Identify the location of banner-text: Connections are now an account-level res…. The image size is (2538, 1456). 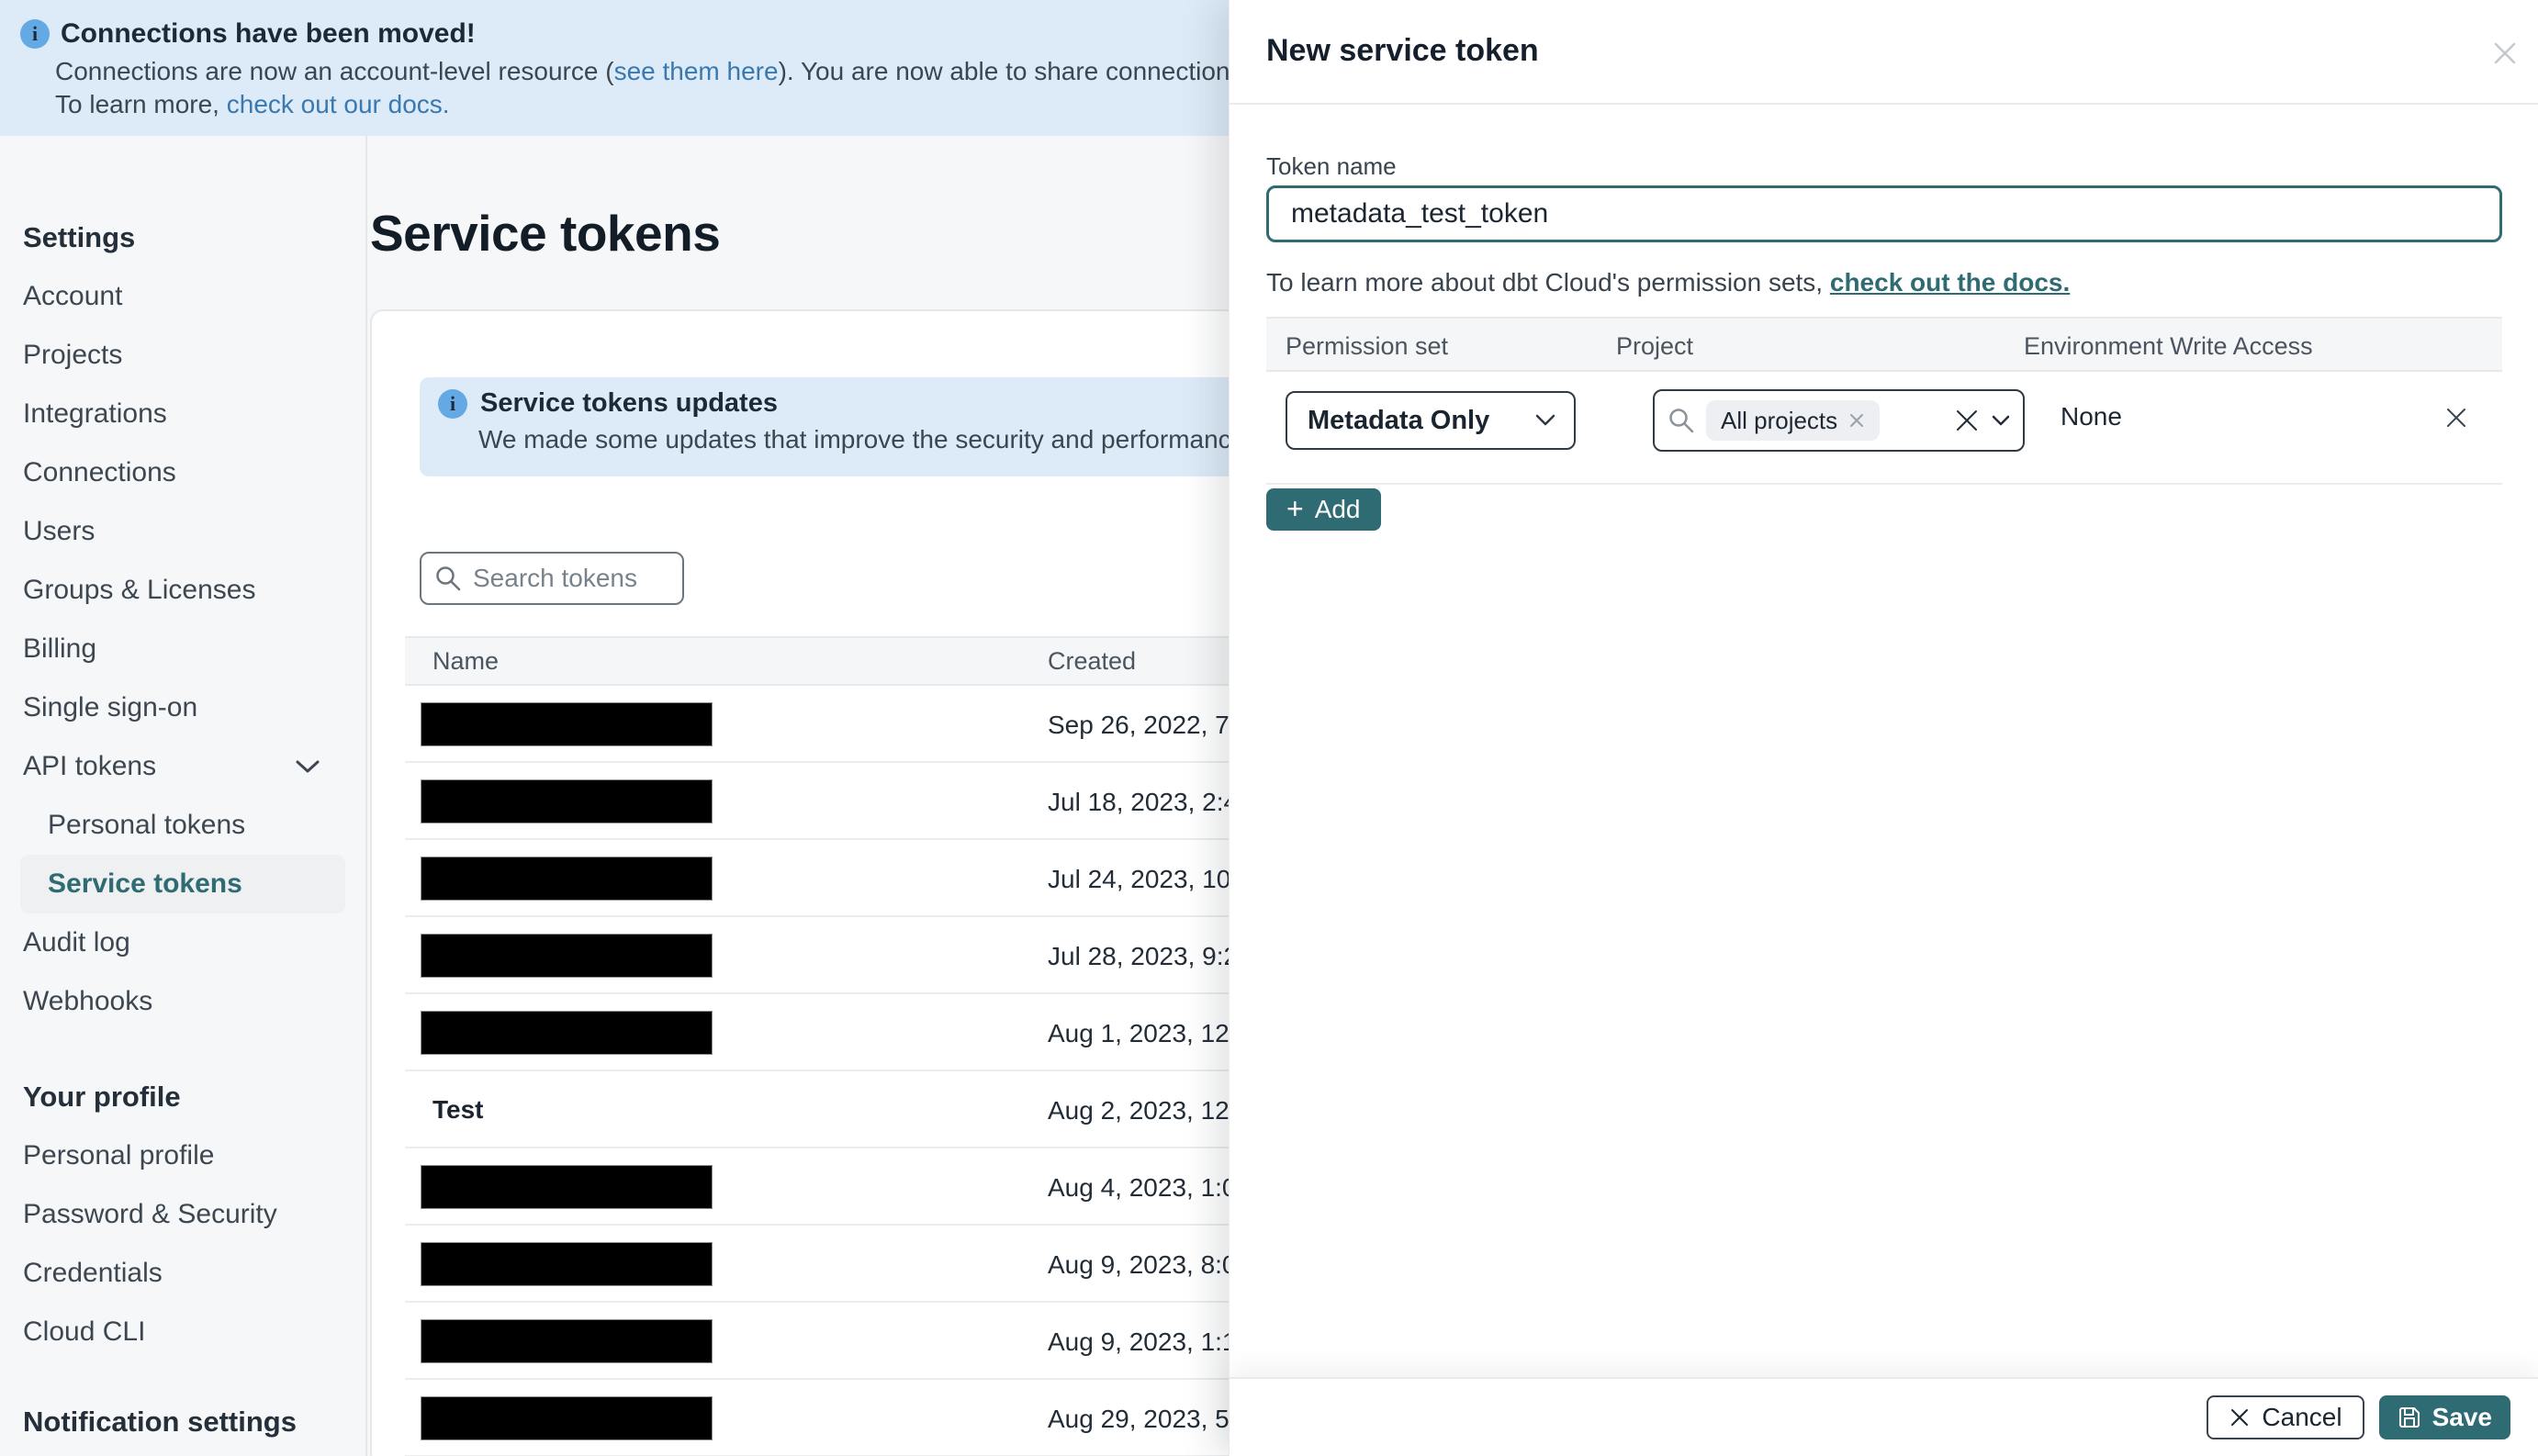
(335, 71).